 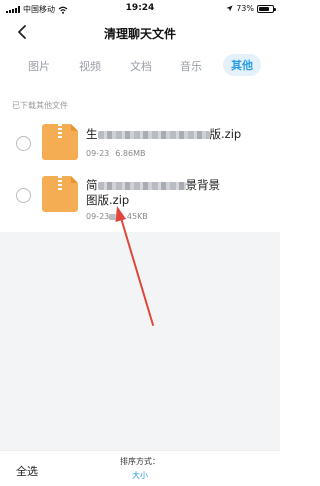 I want to click on redacted-meta, so click(x=114, y=216).